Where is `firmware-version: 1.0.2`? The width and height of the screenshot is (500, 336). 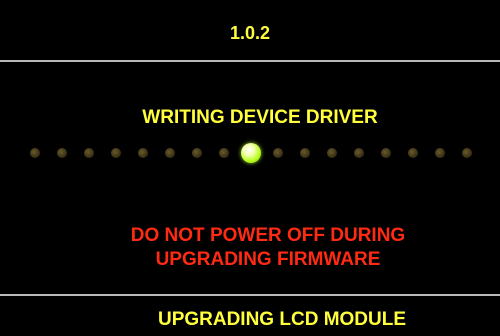
firmware-version: 1.0.2 is located at coordinates (250, 33).